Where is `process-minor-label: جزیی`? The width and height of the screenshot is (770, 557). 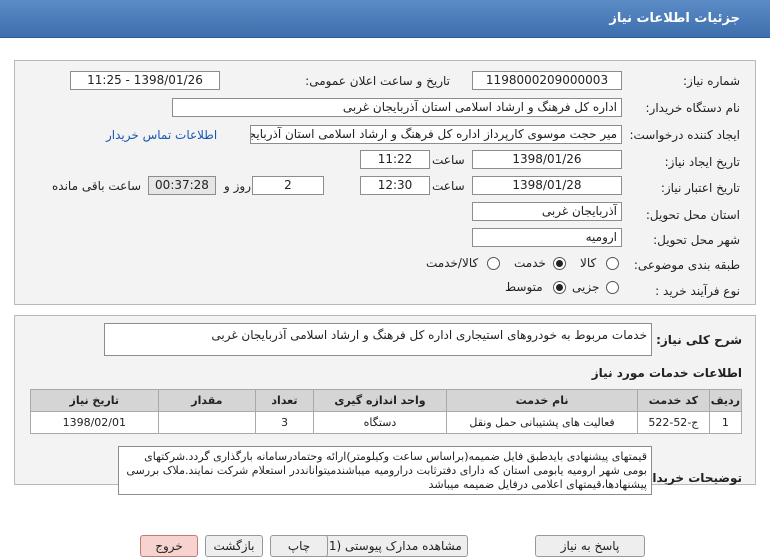 process-minor-label: جزیی is located at coordinates (586, 287).